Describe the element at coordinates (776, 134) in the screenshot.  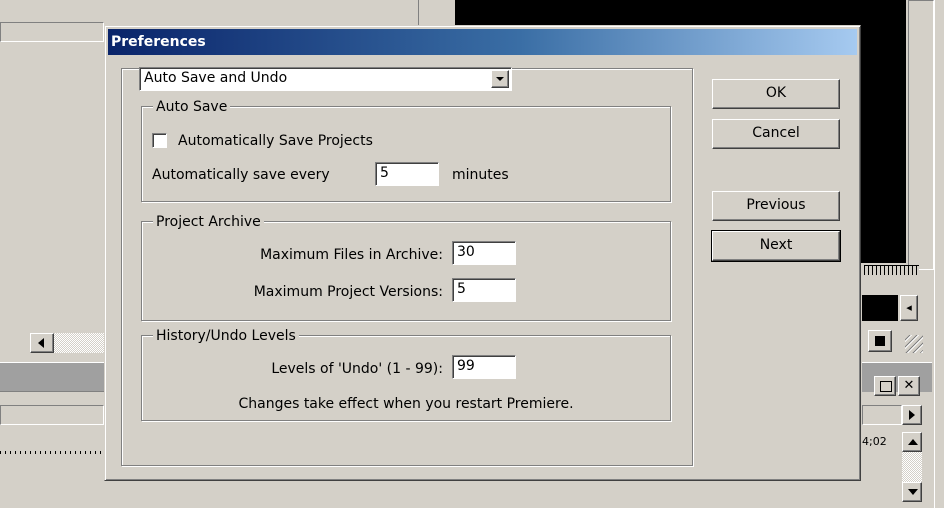
I see `cancel-button: Cancel` at that location.